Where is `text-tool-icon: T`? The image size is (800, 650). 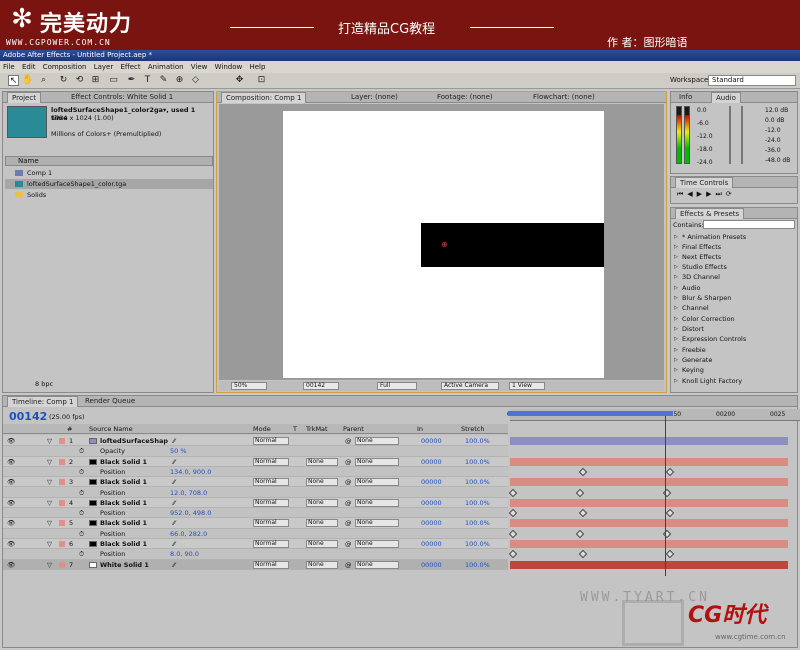 text-tool-icon: T is located at coordinates (147, 80).